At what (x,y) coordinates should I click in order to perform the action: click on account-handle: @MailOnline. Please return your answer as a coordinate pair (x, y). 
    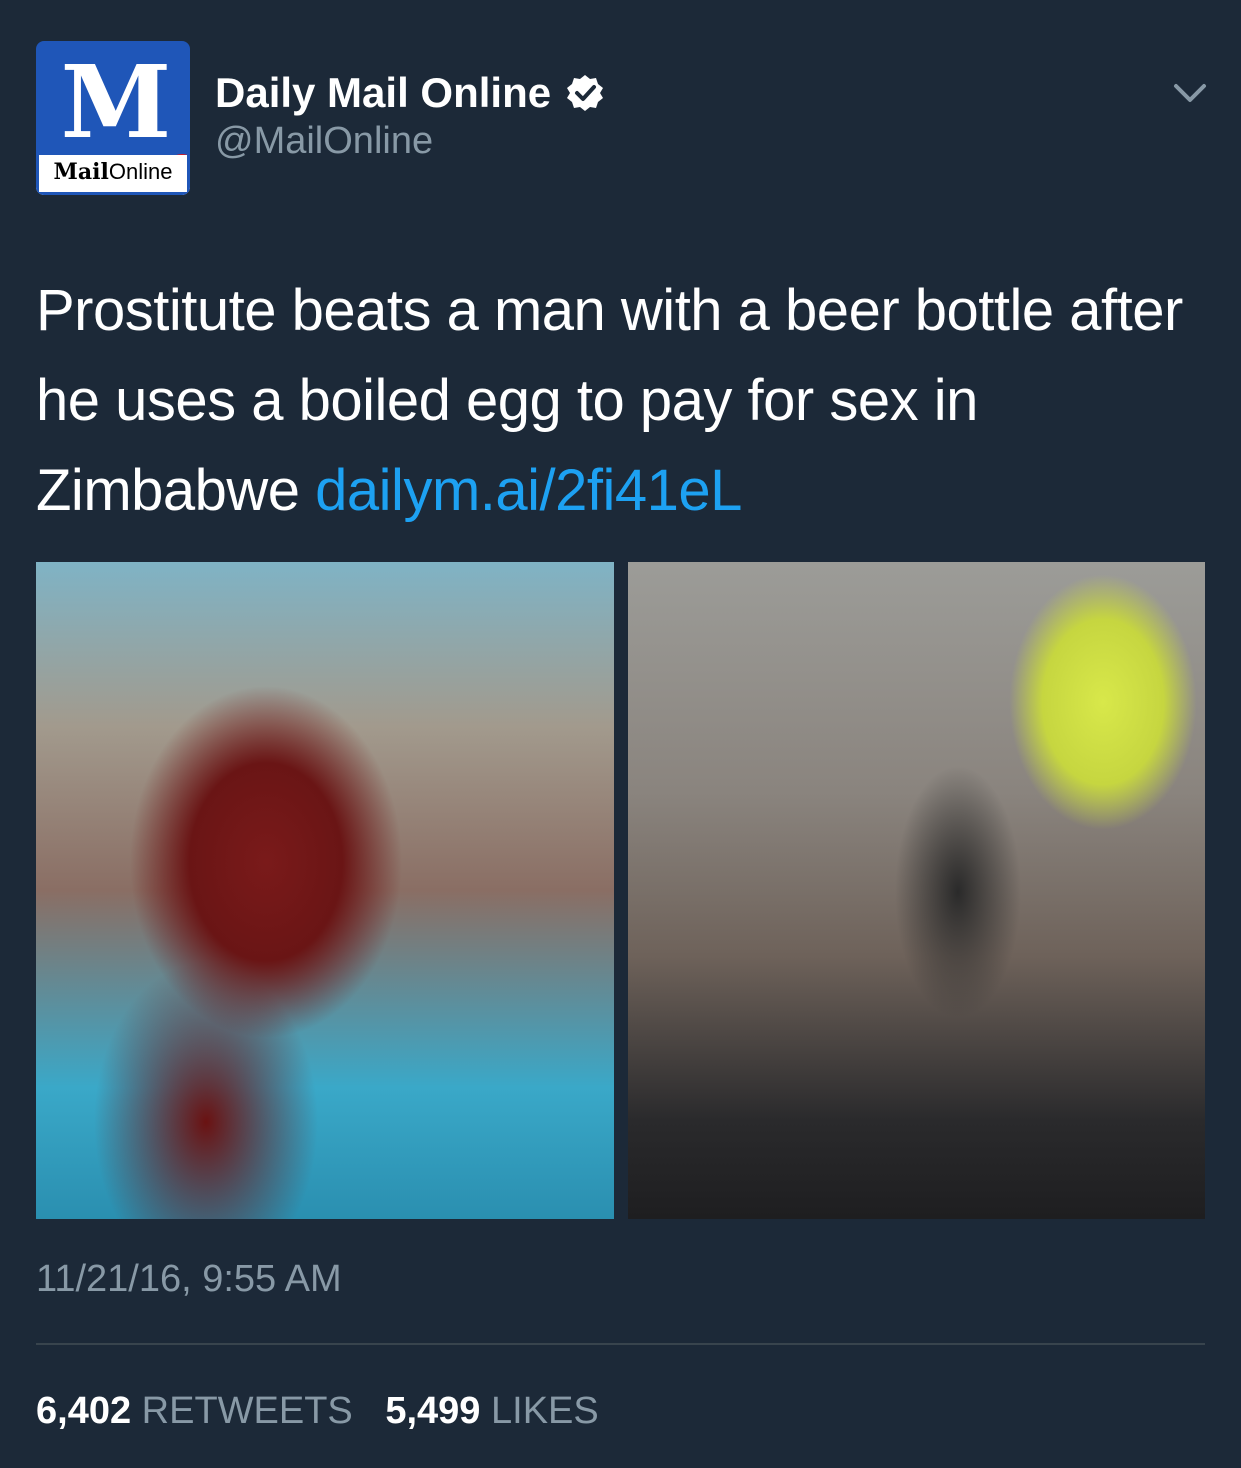
    Looking at the image, I should click on (324, 141).